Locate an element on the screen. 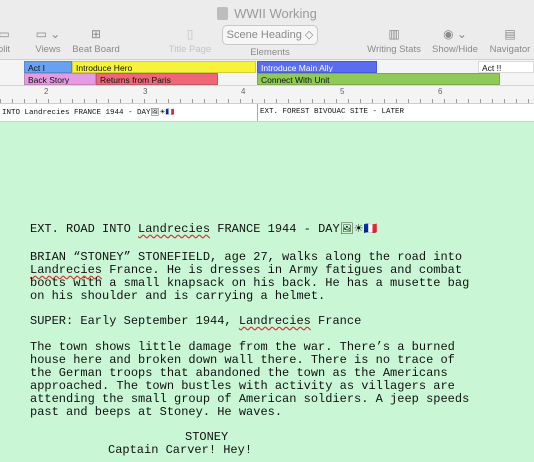  split-icon: ▭ is located at coordinates (5, 34).